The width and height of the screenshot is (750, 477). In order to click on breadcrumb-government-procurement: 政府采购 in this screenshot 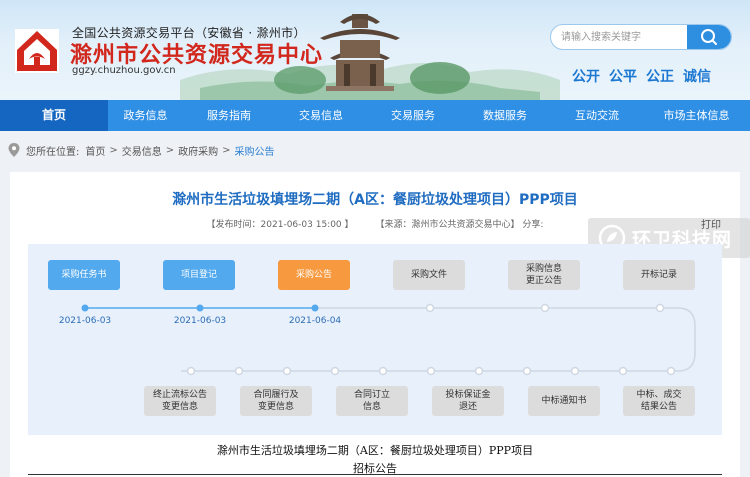, I will do `click(198, 150)`.